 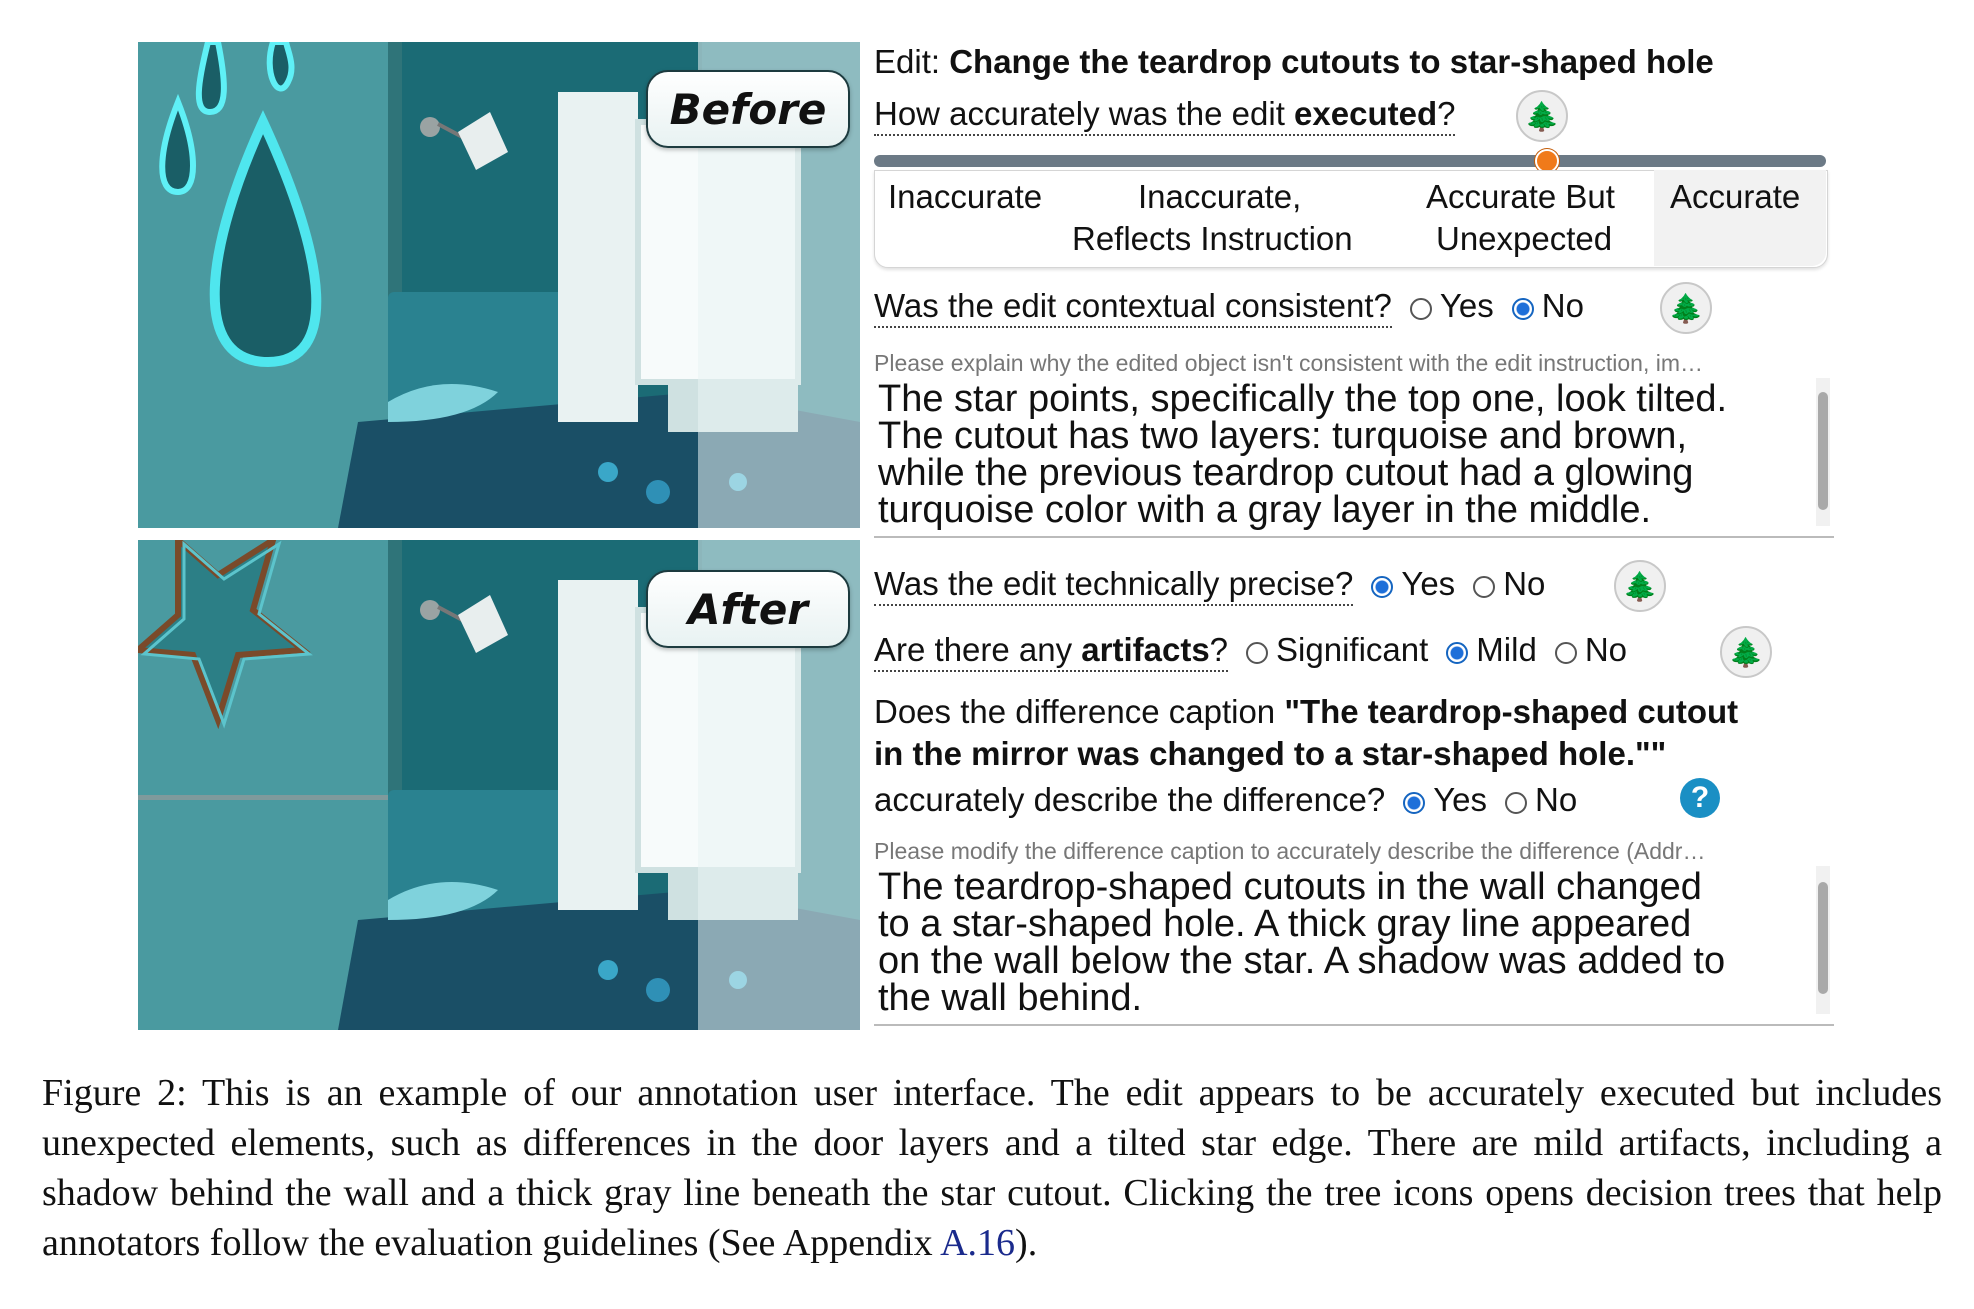 What do you see at coordinates (1350, 161) in the screenshot?
I see `accuracy-slider-track` at bounding box center [1350, 161].